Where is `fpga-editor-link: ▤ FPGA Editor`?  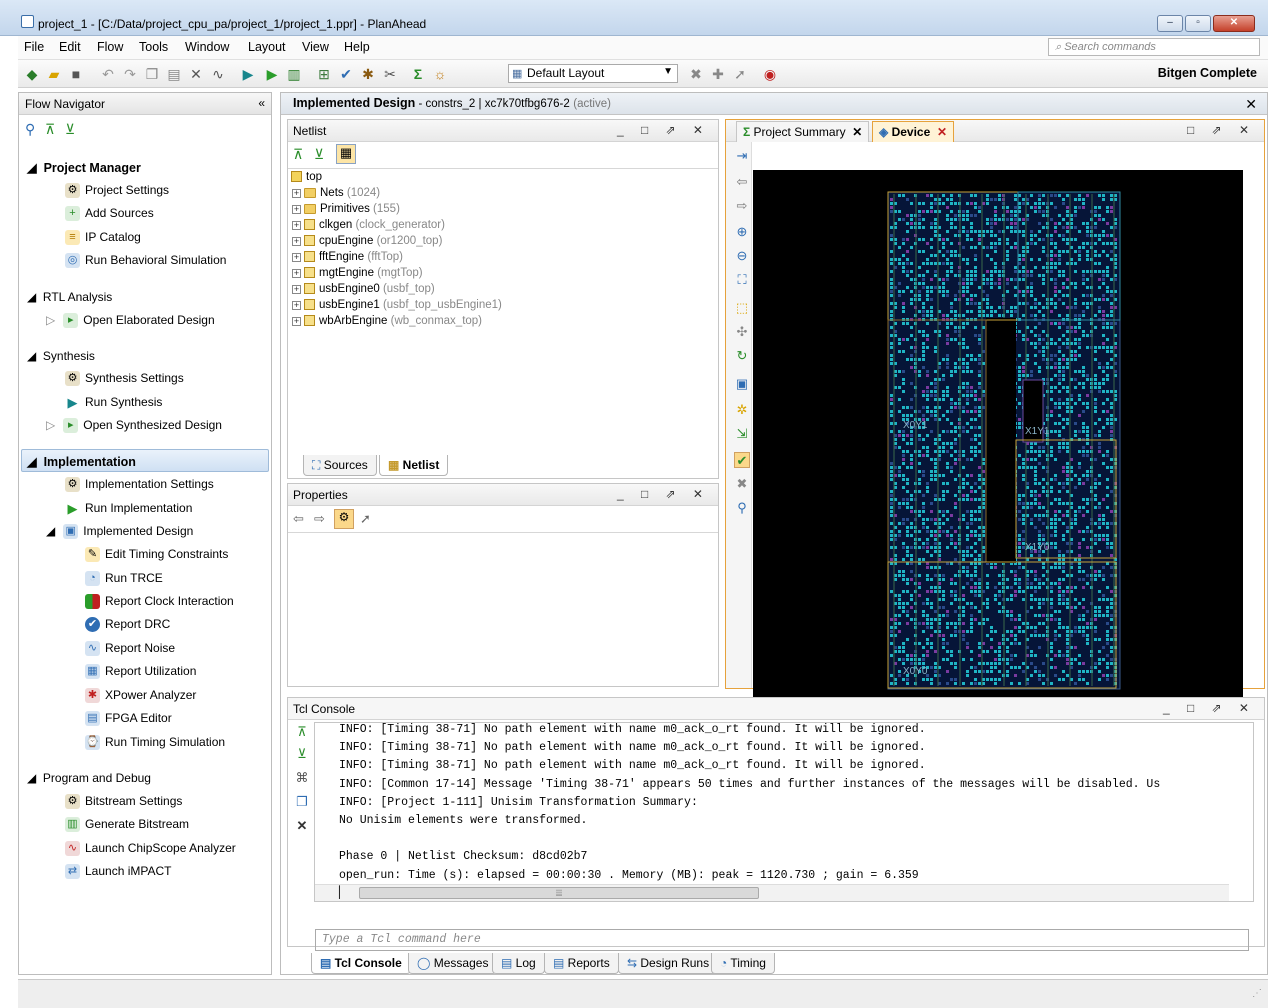 fpga-editor-link: ▤ FPGA Editor is located at coordinates (128, 719).